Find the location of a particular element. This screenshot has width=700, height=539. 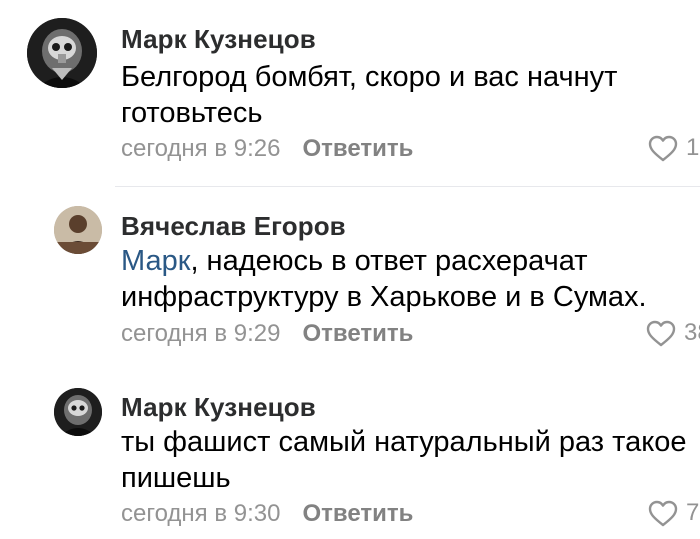

like-button: 7 is located at coordinates (673, 513).